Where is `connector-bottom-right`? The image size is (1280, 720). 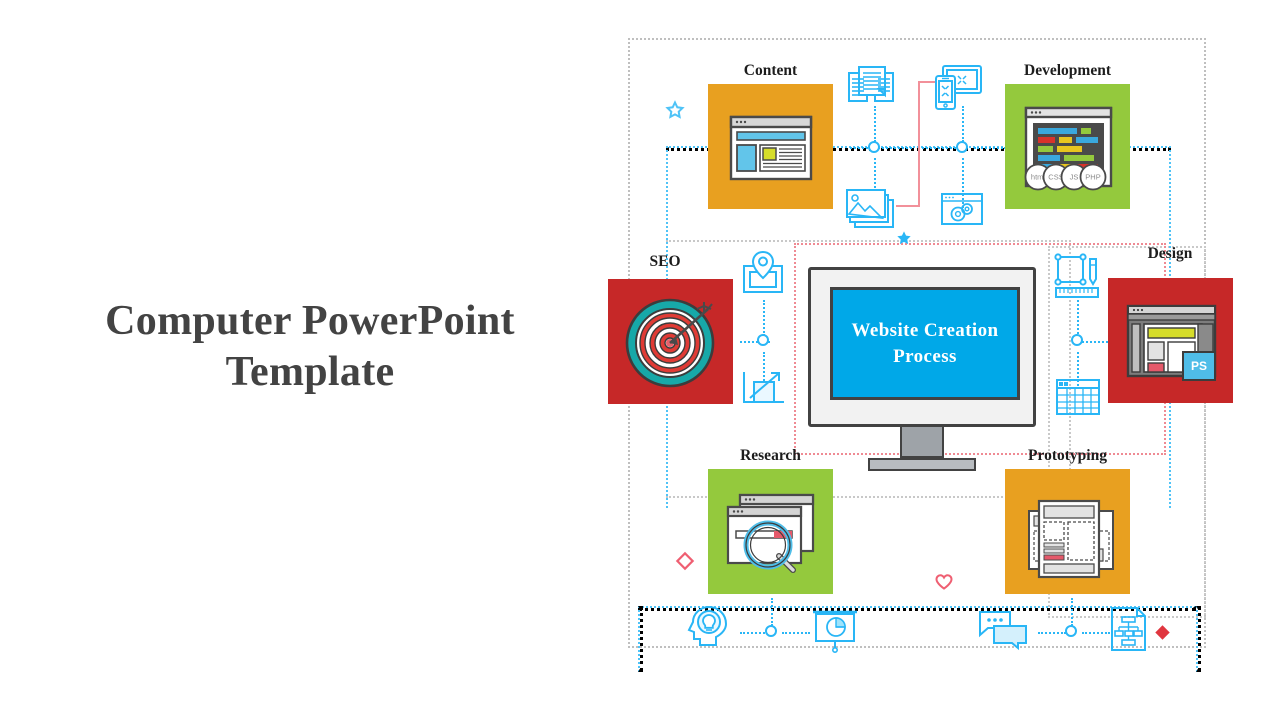 connector-bottom-right is located at coordinates (1052, 633).